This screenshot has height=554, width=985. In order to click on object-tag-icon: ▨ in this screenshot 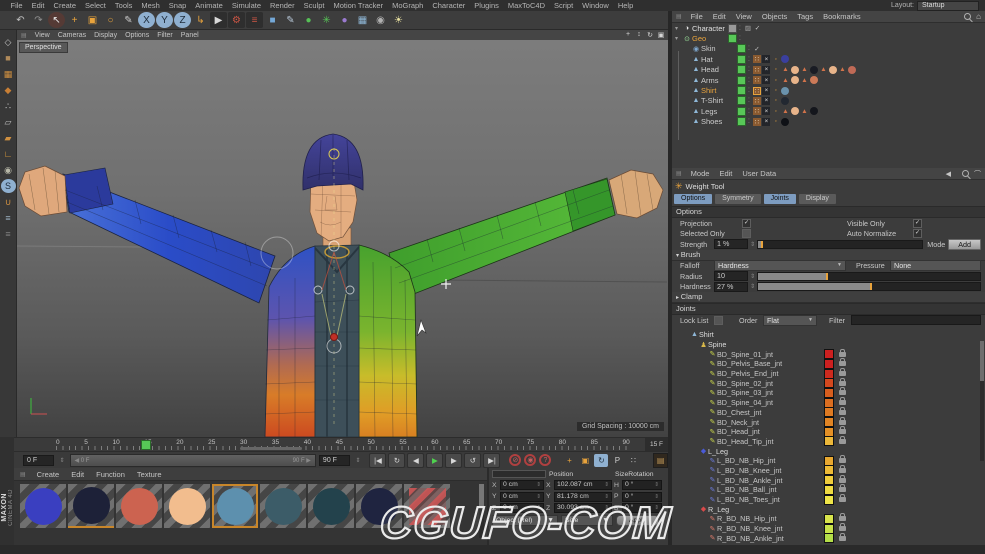, I will do `click(748, 28)`.